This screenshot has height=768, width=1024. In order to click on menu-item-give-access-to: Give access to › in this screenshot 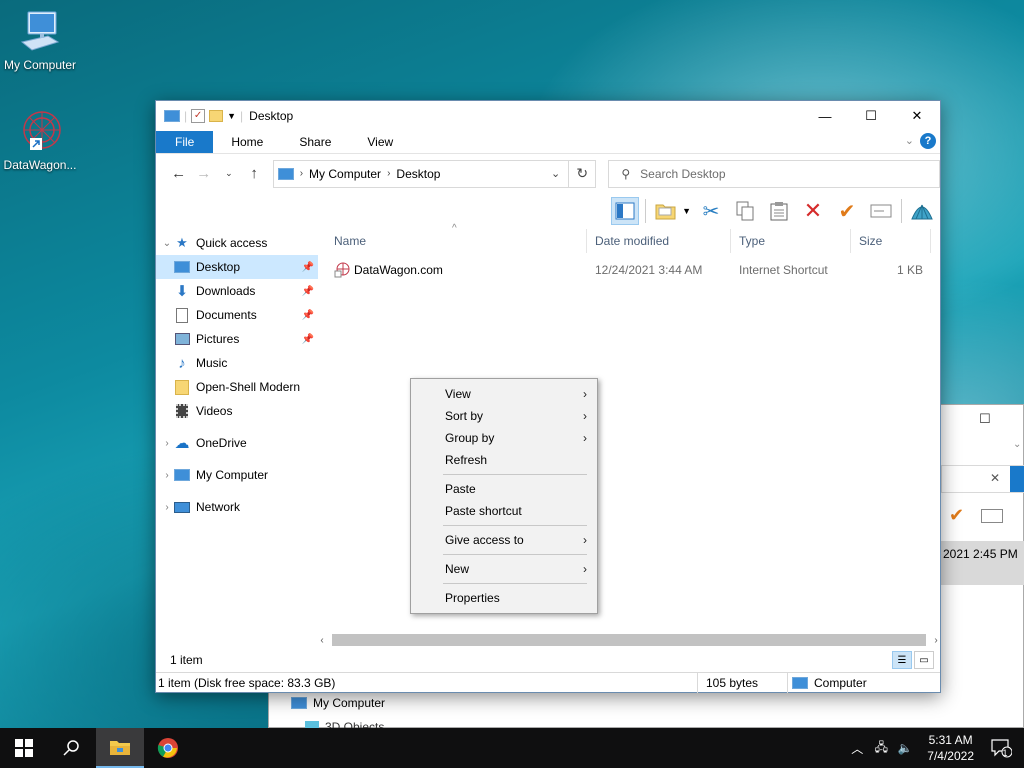, I will do `click(504, 540)`.